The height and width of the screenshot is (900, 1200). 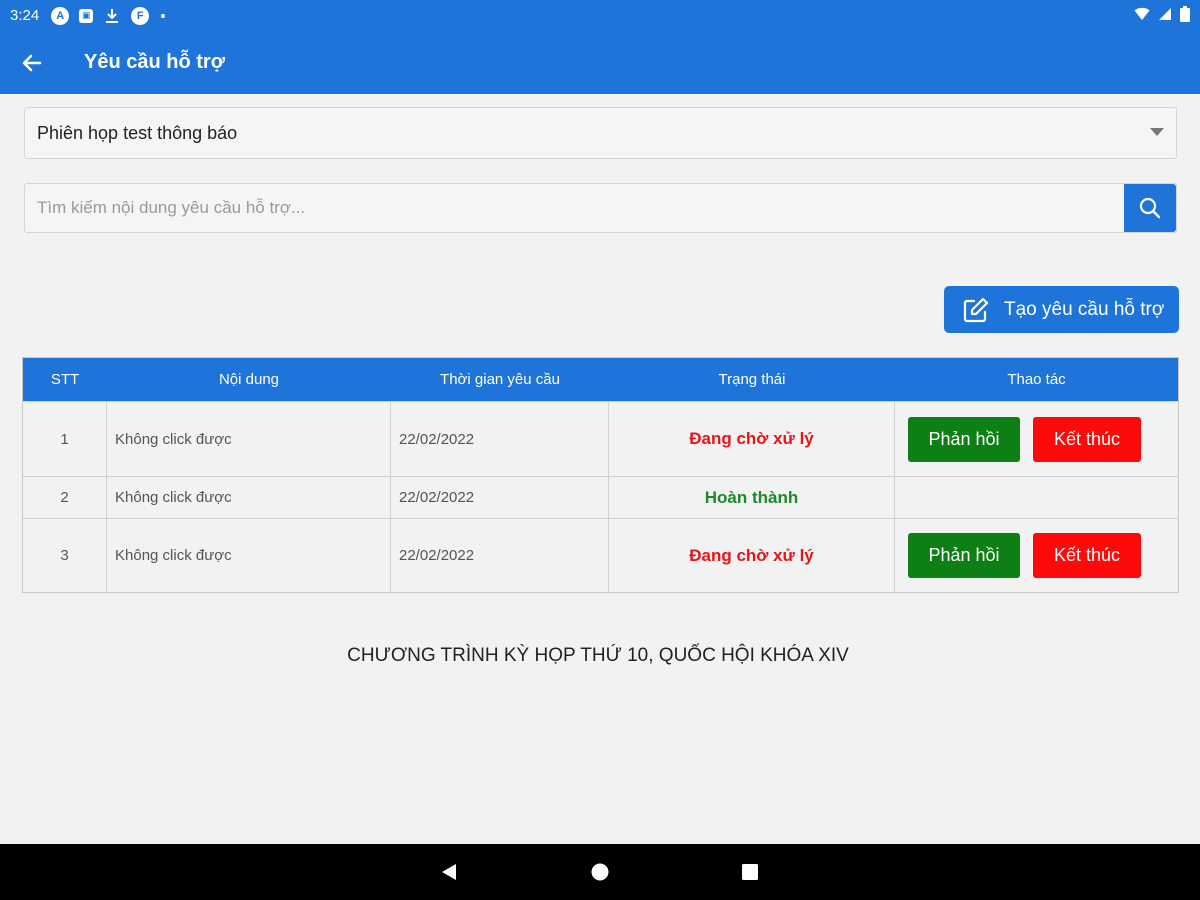 I want to click on search-input, so click(x=574, y=208).